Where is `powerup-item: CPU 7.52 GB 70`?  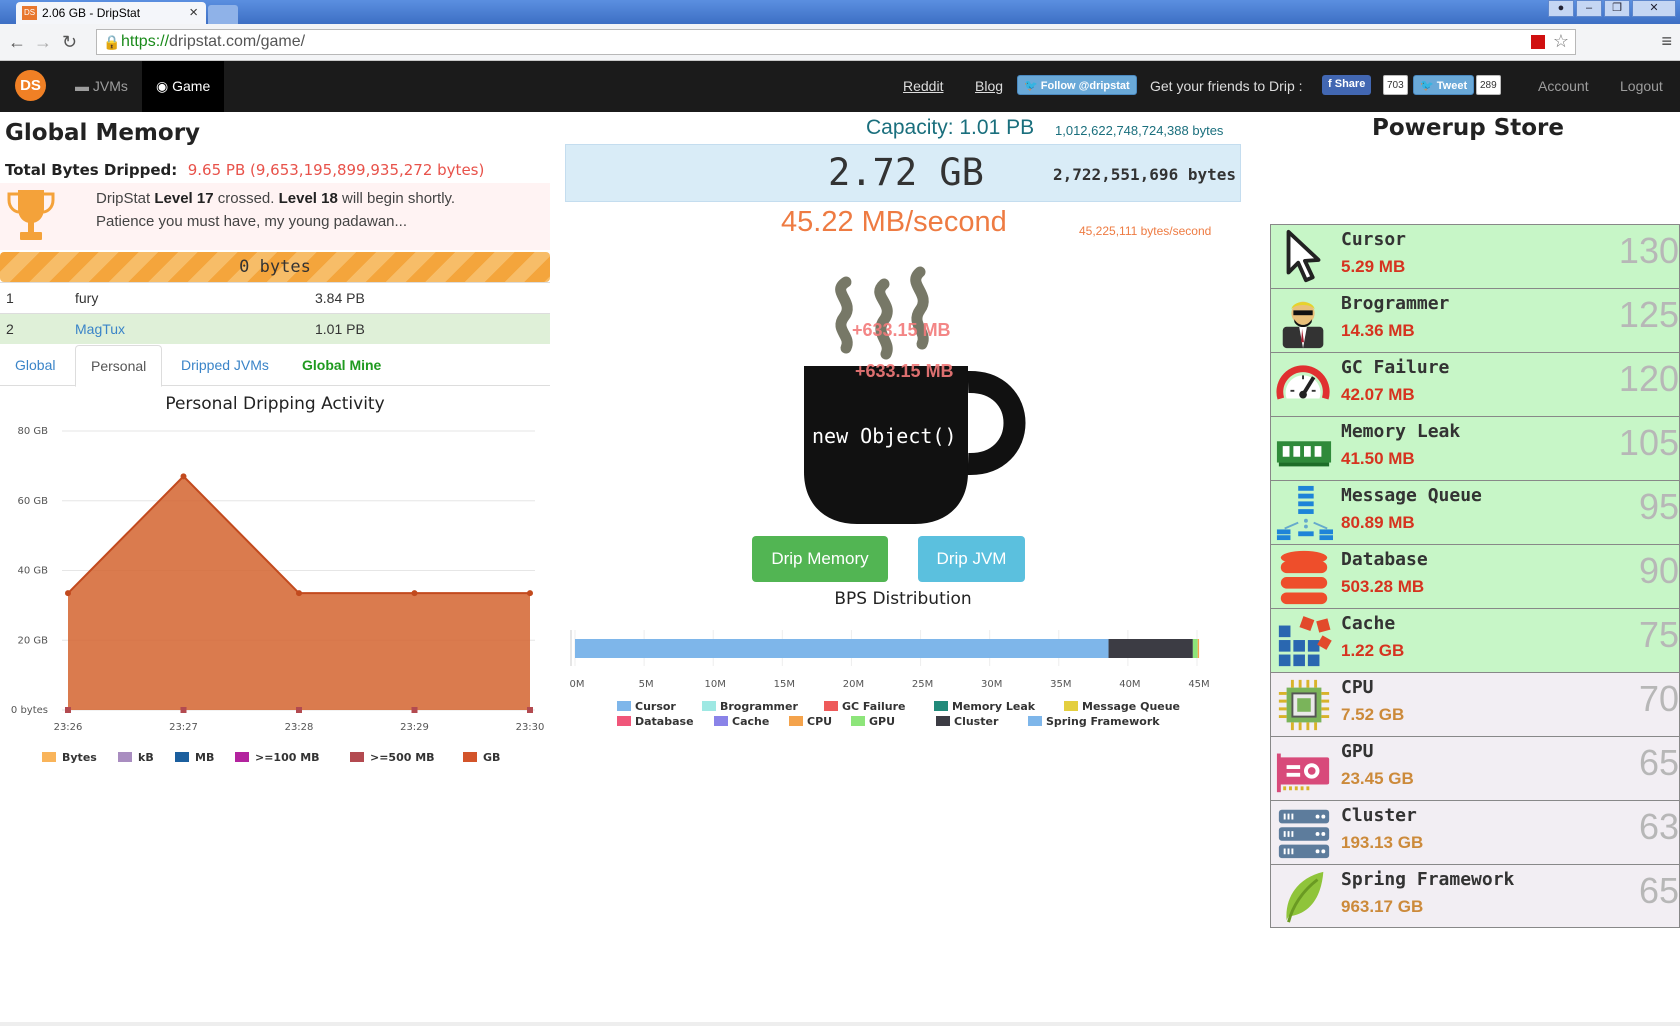 powerup-item: CPU 7.52 GB 70 is located at coordinates (1475, 704).